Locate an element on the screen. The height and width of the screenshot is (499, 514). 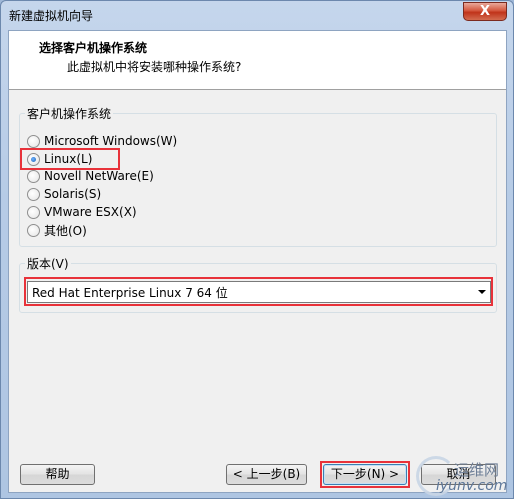
radio-windows: Microsoft Windows(W) is located at coordinates (102, 141).